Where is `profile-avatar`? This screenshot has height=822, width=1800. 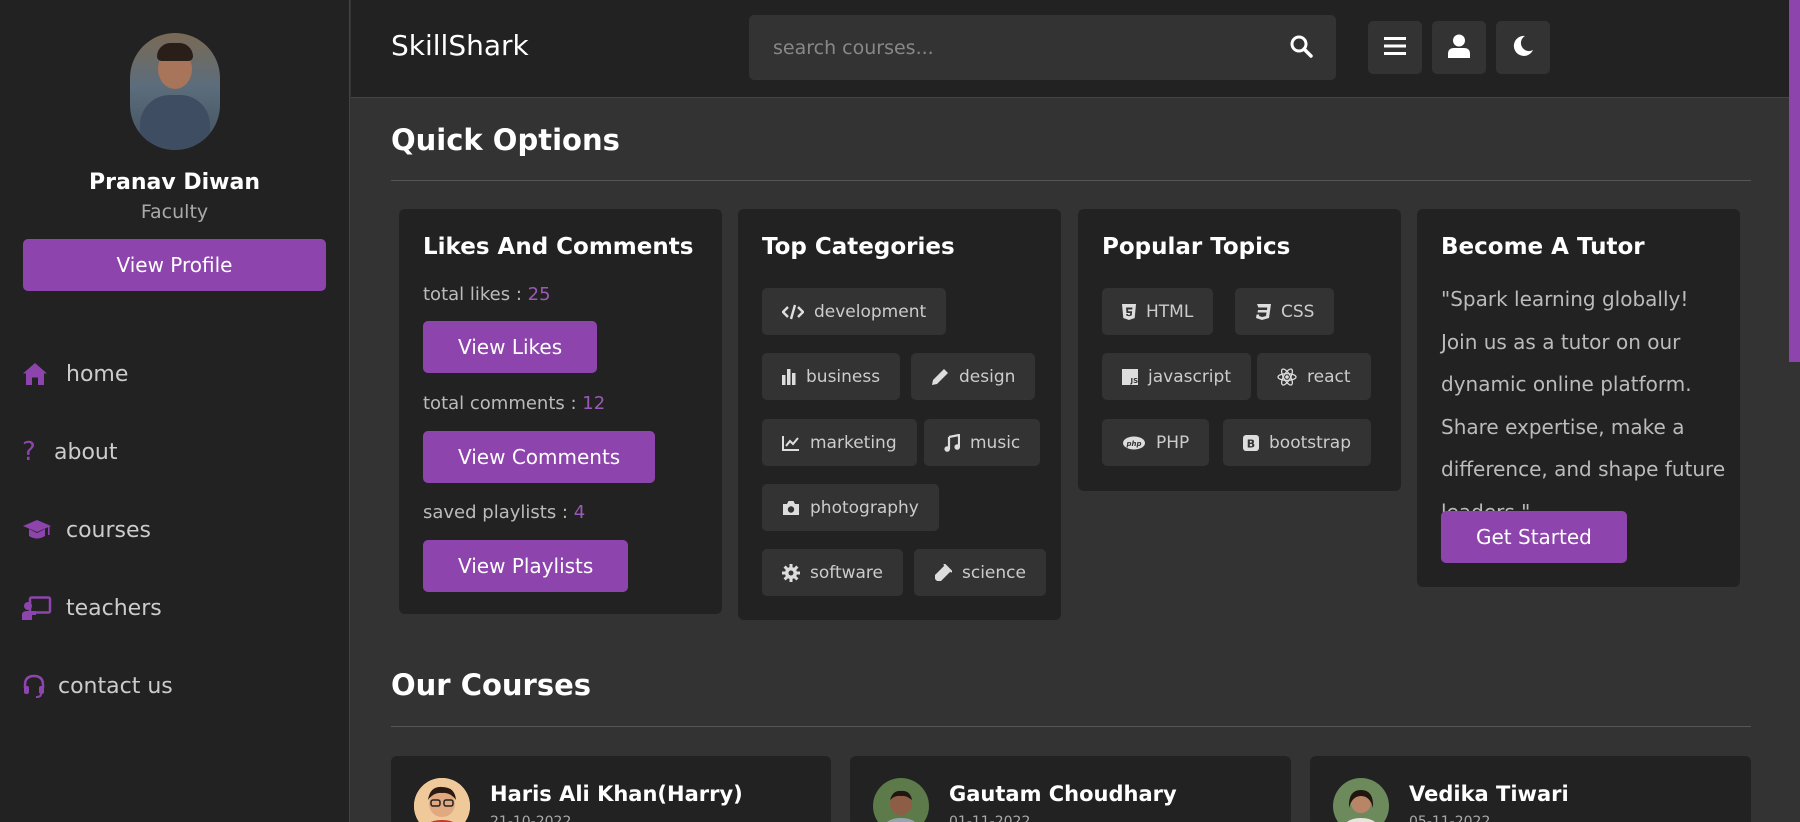 profile-avatar is located at coordinates (174, 91).